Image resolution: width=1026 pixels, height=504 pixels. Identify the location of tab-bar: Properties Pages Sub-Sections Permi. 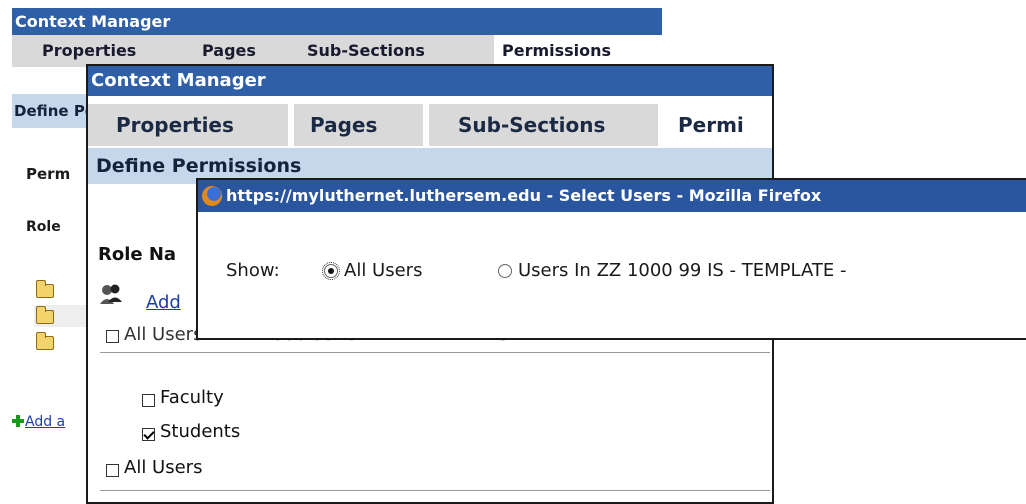
(430, 125).